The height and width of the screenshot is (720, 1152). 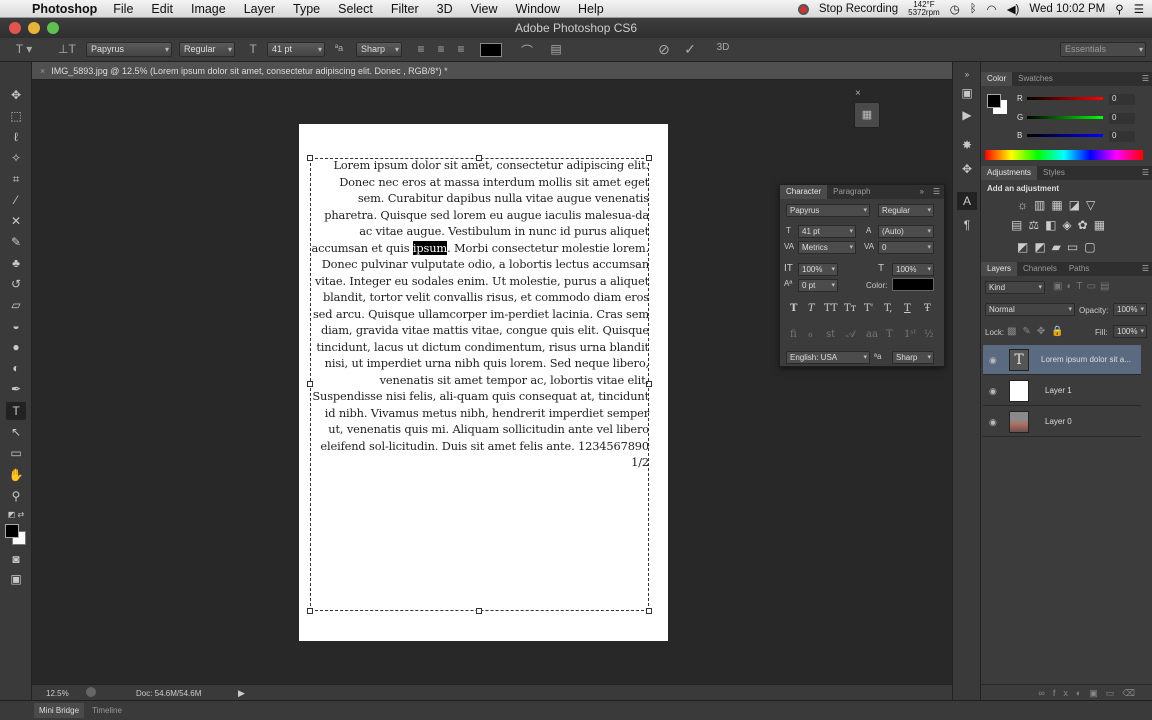 What do you see at coordinates (810, 334) in the screenshot?
I see `opentype-alternates-icon: ℴ` at bounding box center [810, 334].